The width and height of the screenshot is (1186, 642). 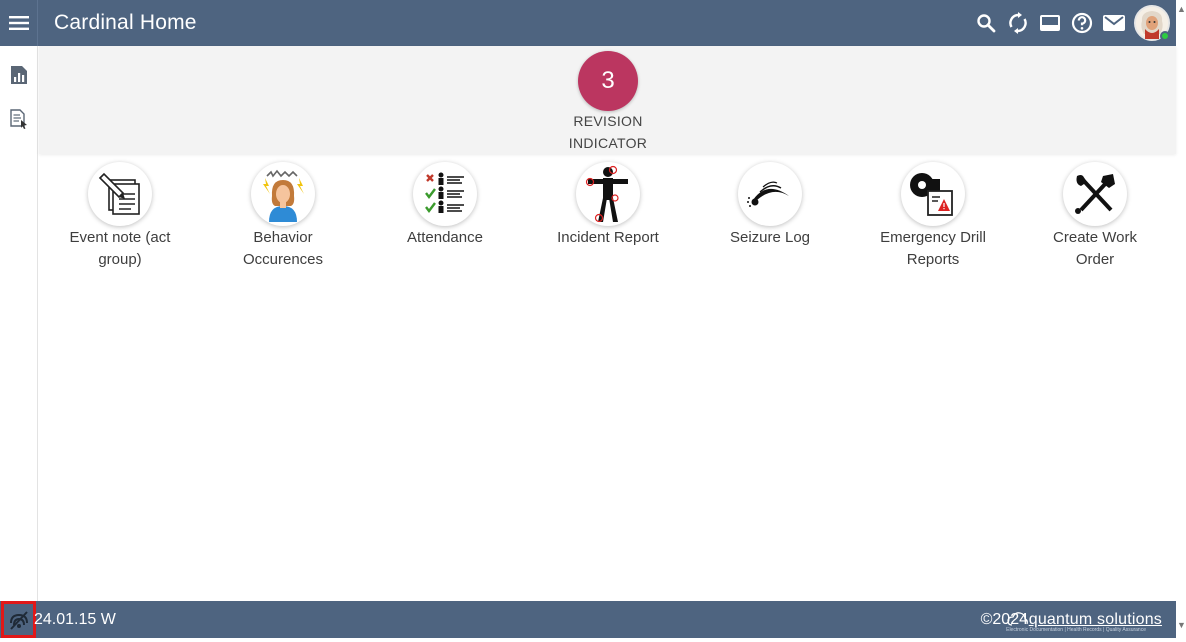 I want to click on work-order-icon, so click(x=1095, y=194).